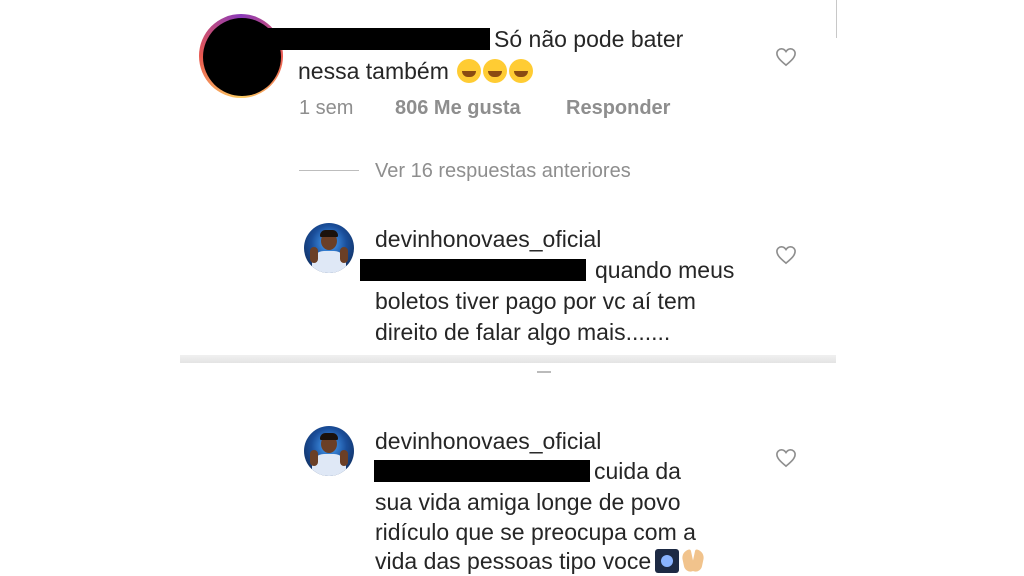 The width and height of the screenshot is (1024, 576). Describe the element at coordinates (665, 270) in the screenshot. I see `reply-text-line1: quando meus` at that location.